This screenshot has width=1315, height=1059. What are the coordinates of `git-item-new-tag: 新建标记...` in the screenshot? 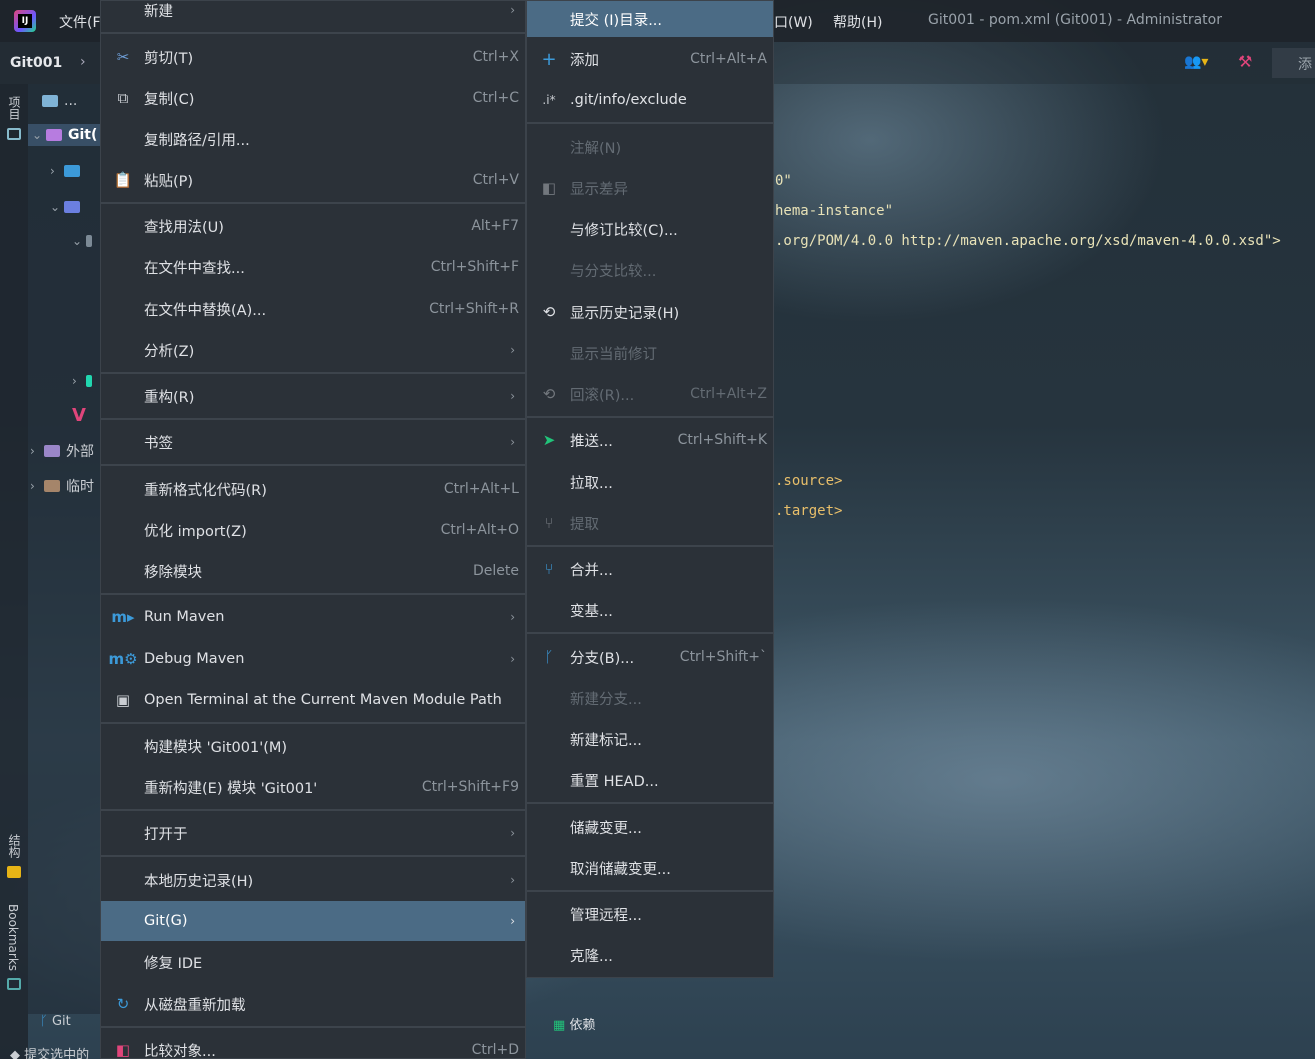 It's located at (650, 739).